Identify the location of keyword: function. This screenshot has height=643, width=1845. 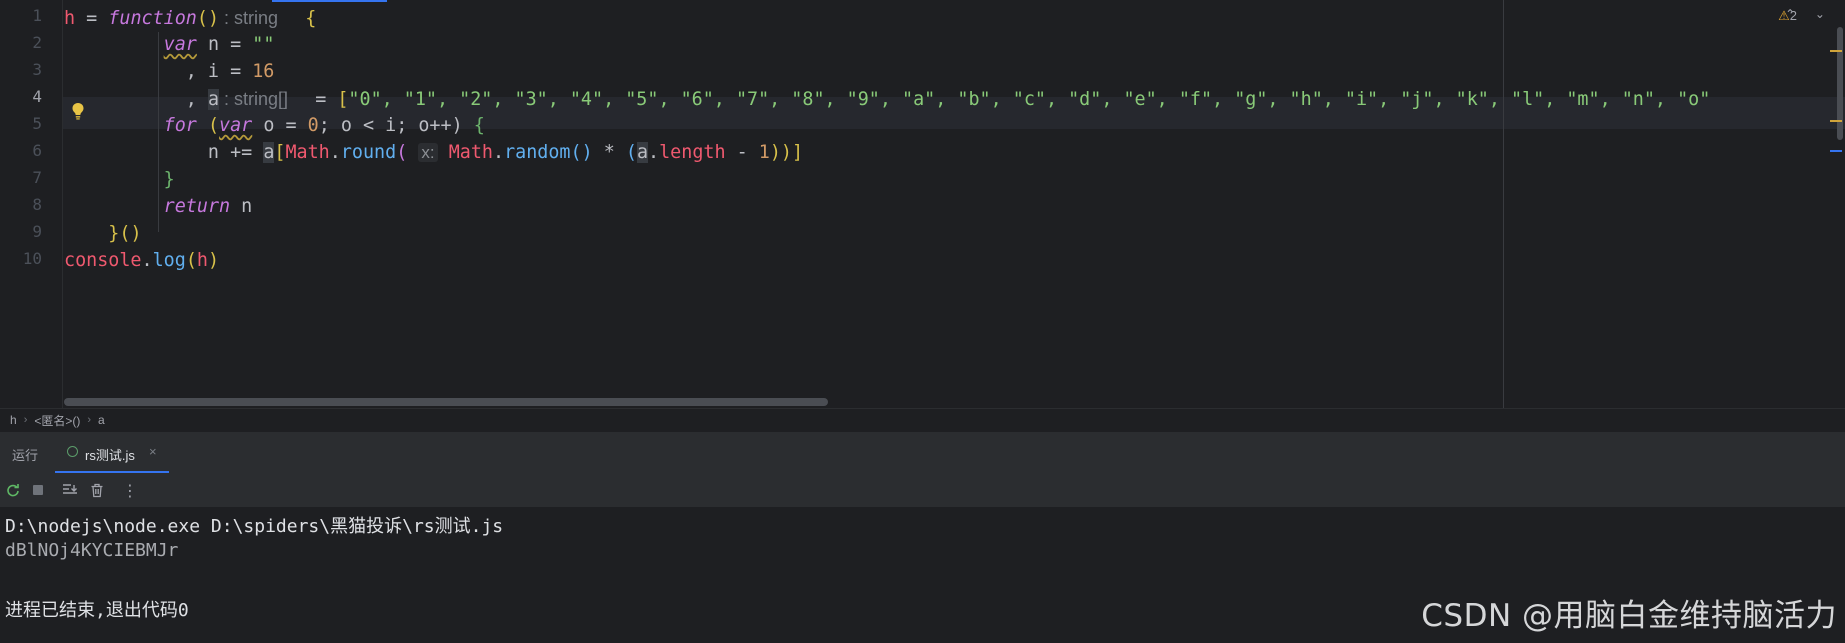
(152, 18).